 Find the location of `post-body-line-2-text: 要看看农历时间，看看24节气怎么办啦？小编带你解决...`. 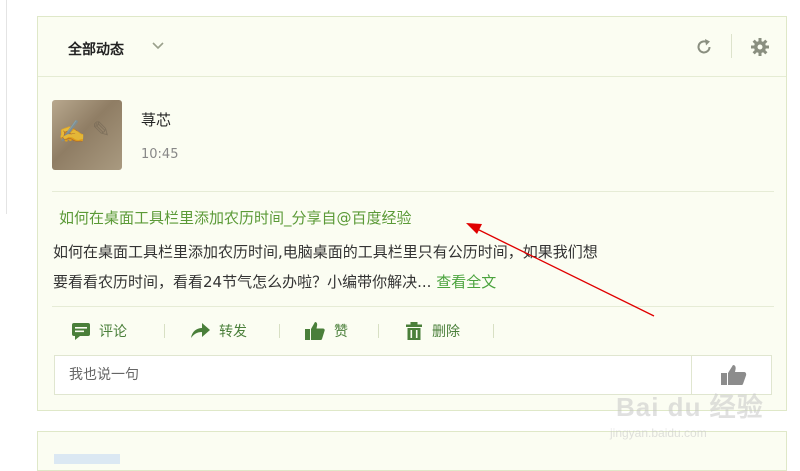

post-body-line-2-text: 要看看农历时间，看看24节气怎么办啦？小编带你解决... is located at coordinates (242, 282).